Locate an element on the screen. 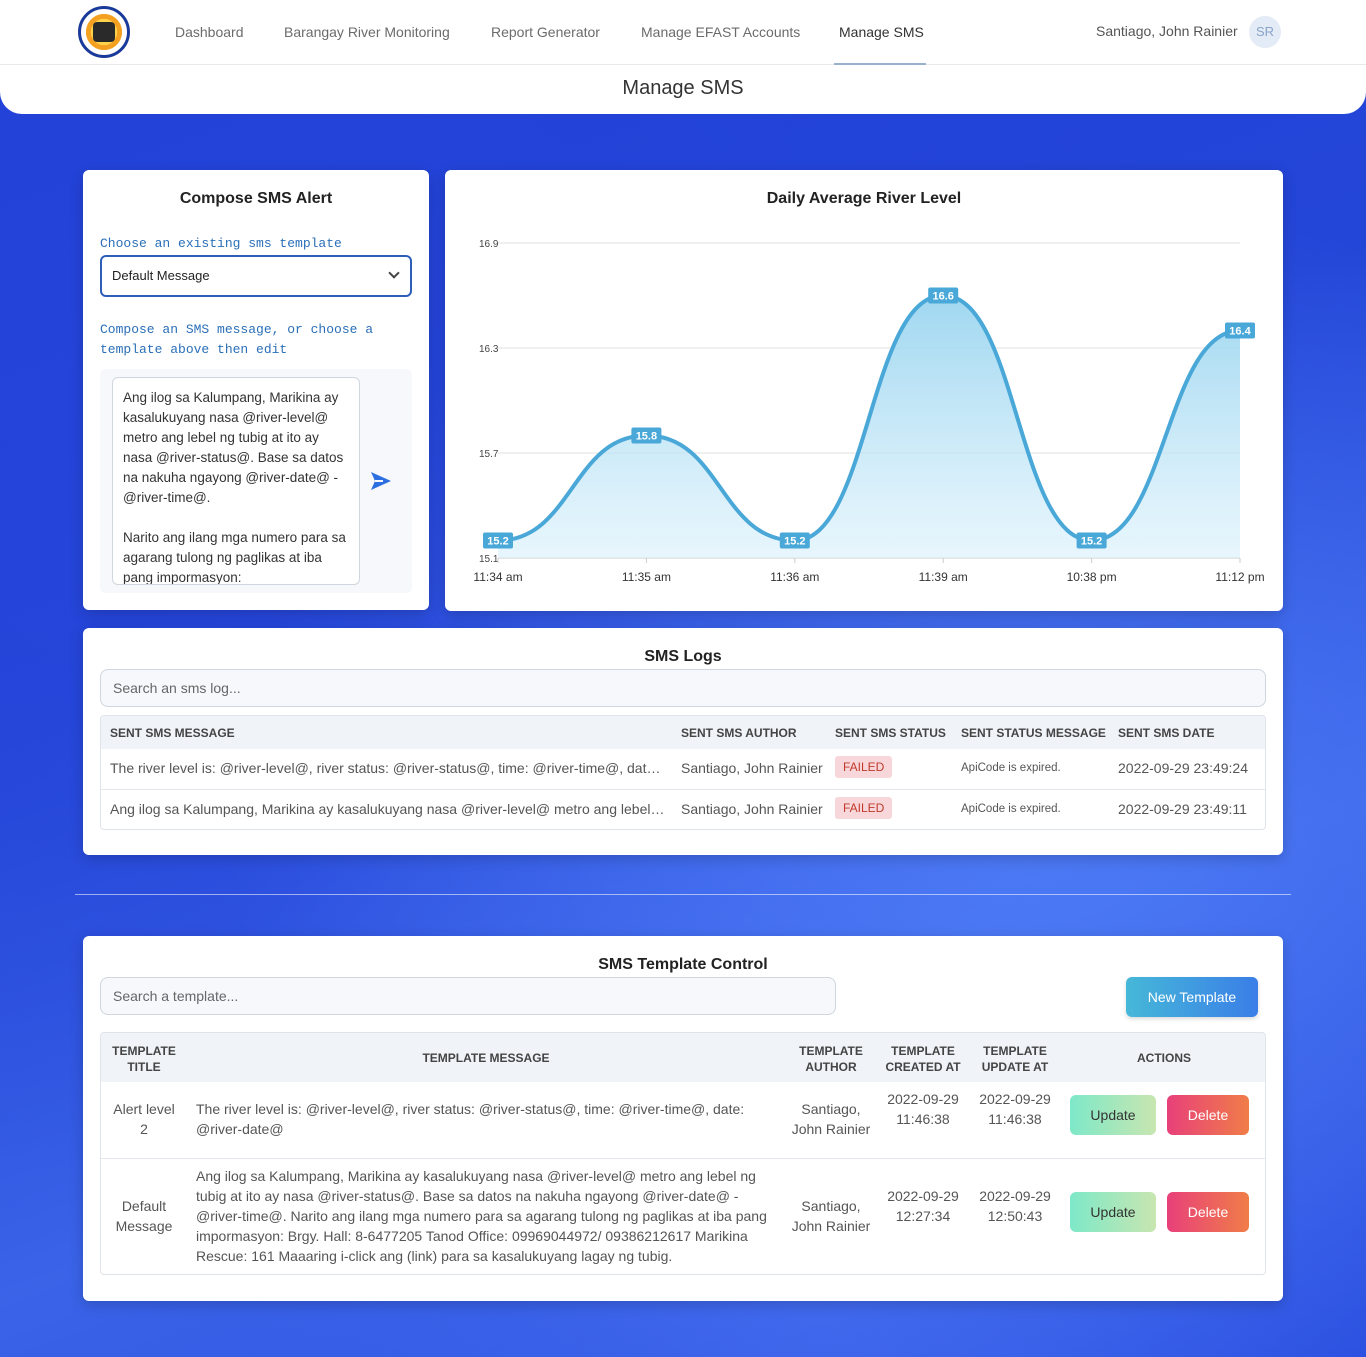  col-sent-sms-author: Sent SMS Author is located at coordinates (739, 733).